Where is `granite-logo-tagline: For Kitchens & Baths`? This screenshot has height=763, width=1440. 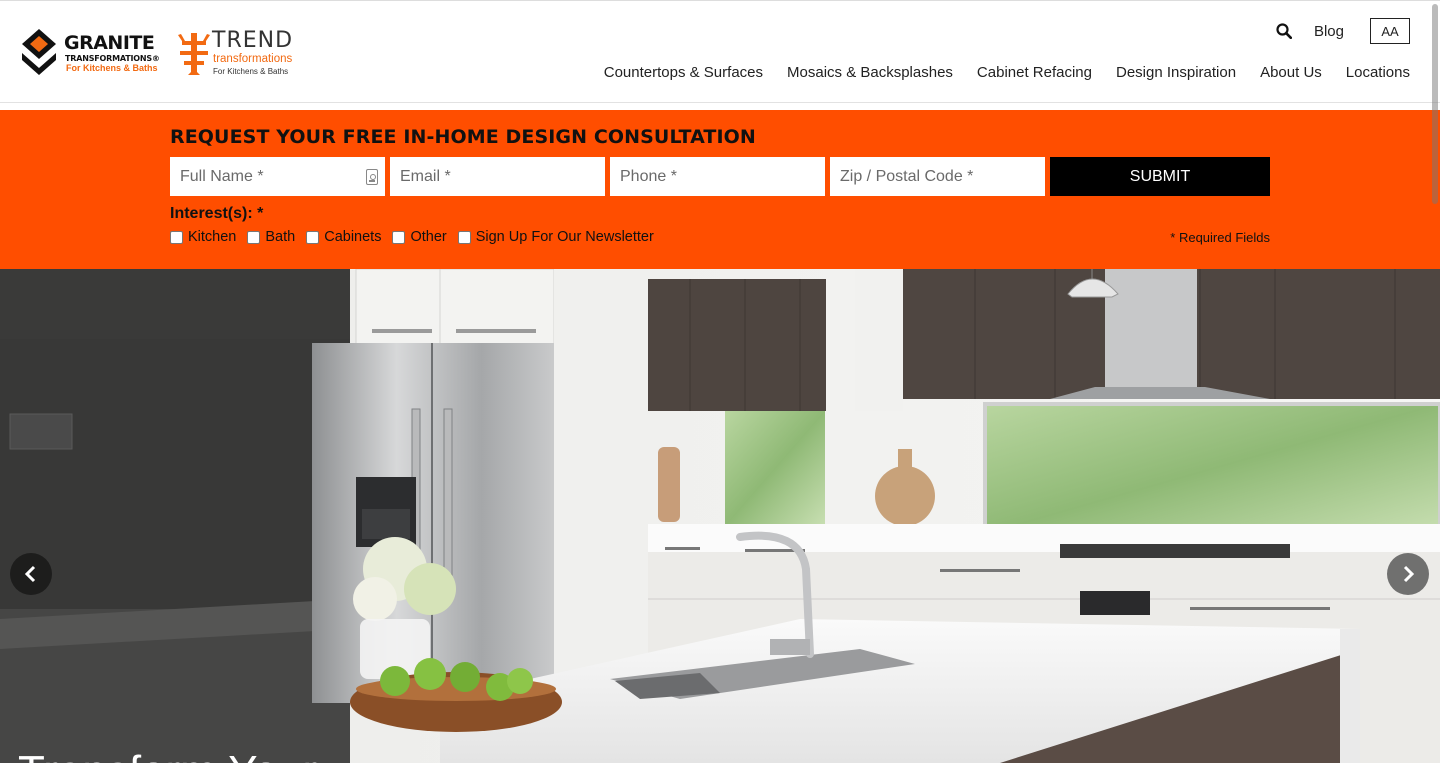 granite-logo-tagline: For Kitchens & Baths is located at coordinates (112, 68).